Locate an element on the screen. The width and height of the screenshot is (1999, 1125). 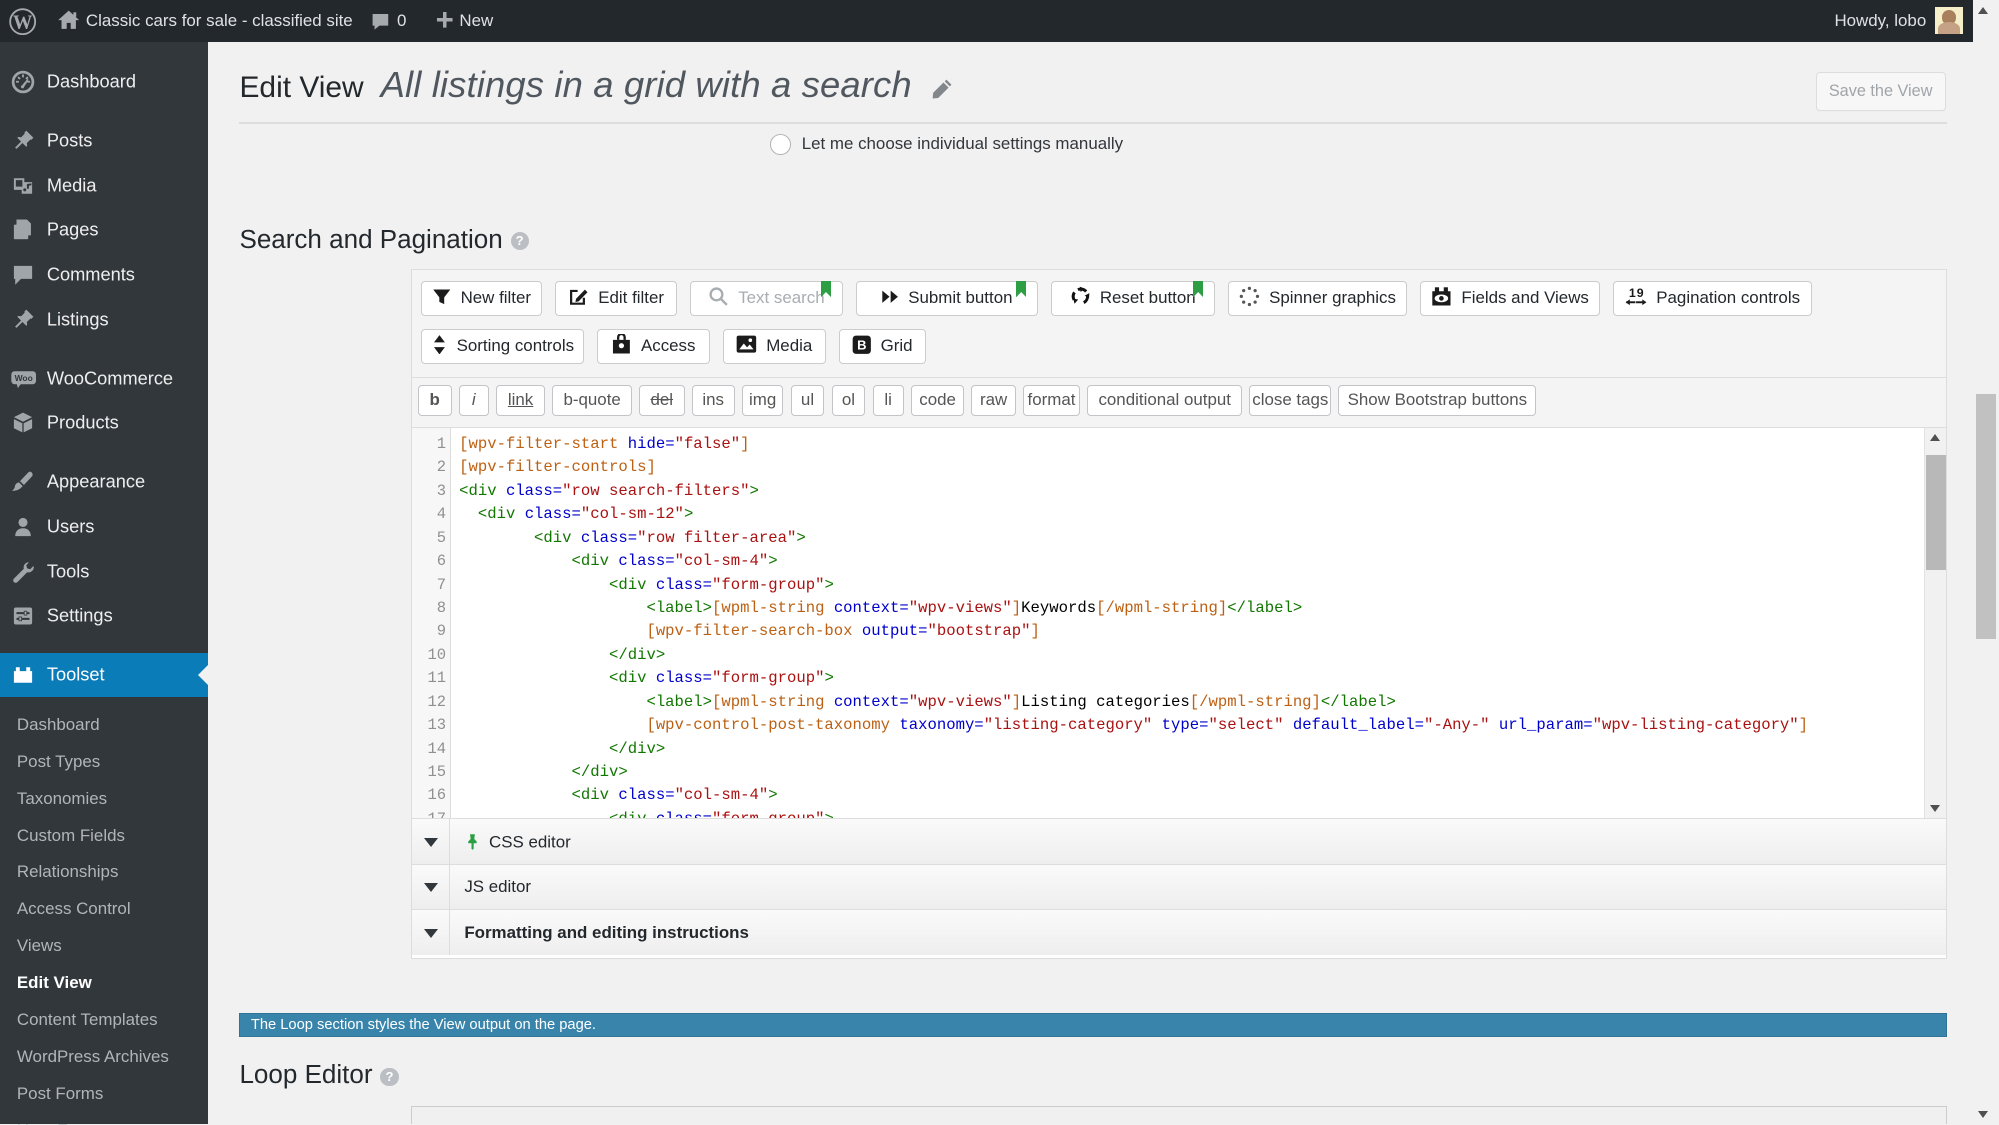
svg-text: 1 is located at coordinates (1632, 293).